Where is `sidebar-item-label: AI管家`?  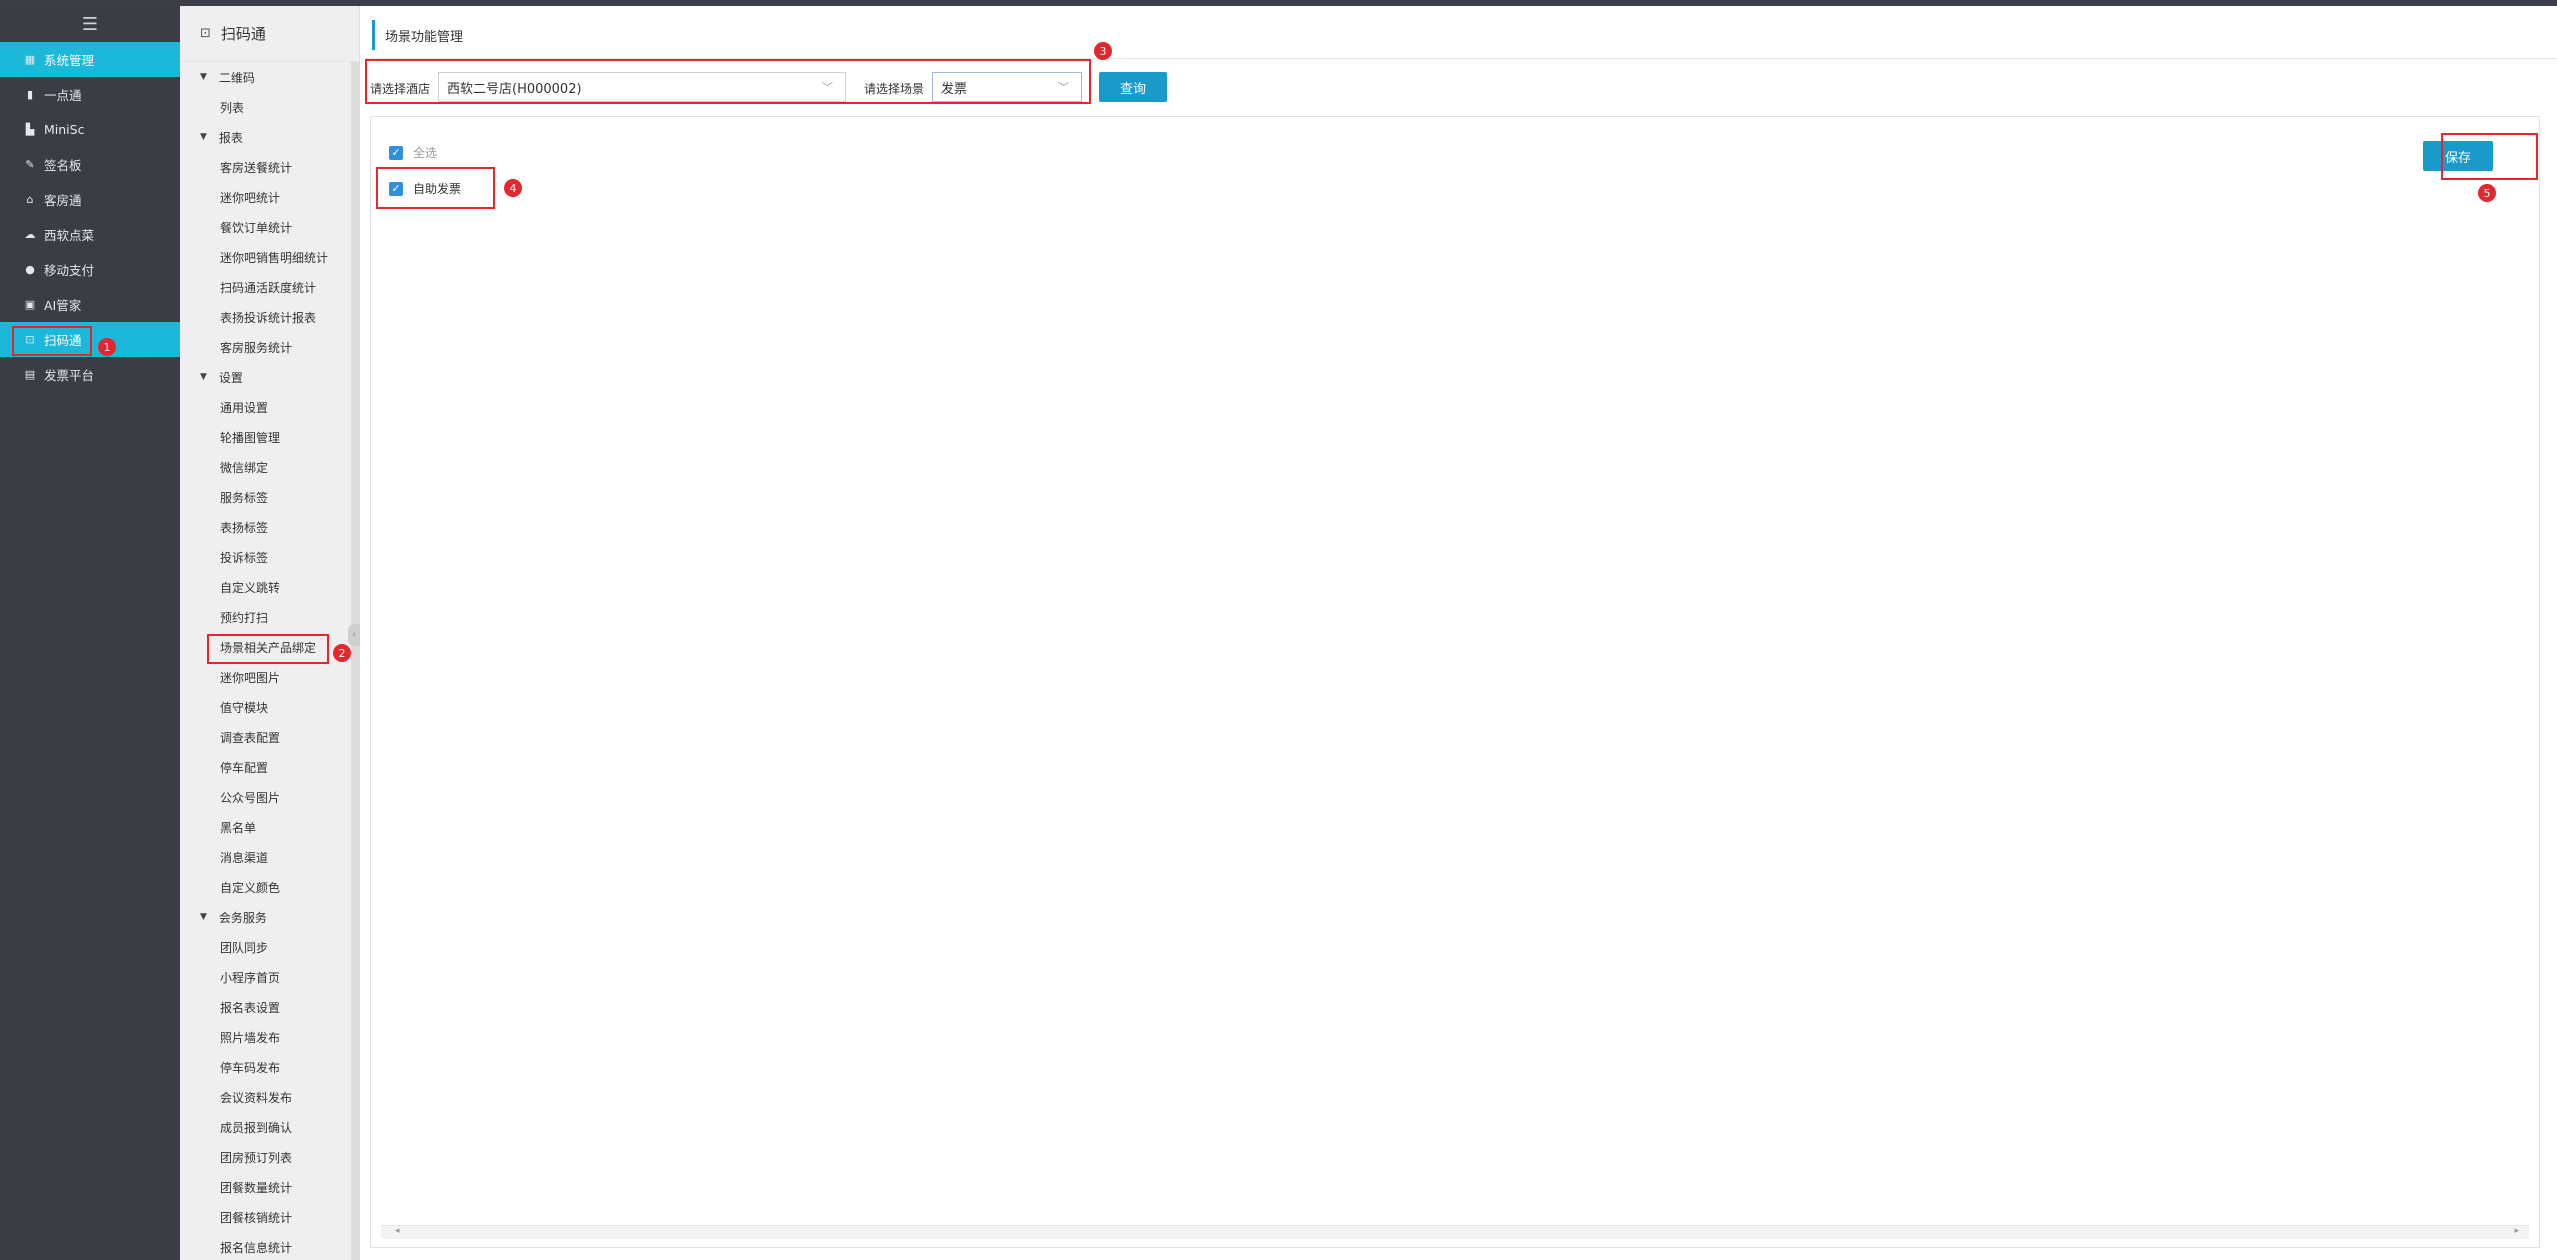
sidebar-item-label: AI管家 is located at coordinates (63, 305).